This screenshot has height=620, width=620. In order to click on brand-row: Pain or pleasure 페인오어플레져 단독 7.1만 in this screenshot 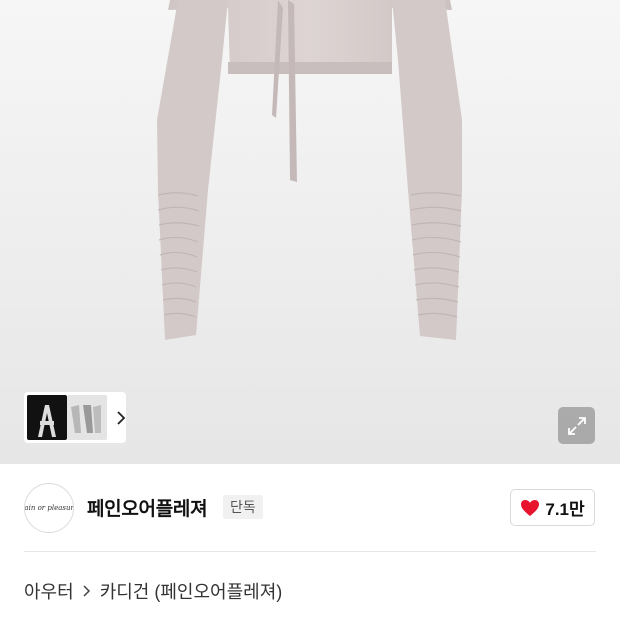, I will do `click(310, 508)`.